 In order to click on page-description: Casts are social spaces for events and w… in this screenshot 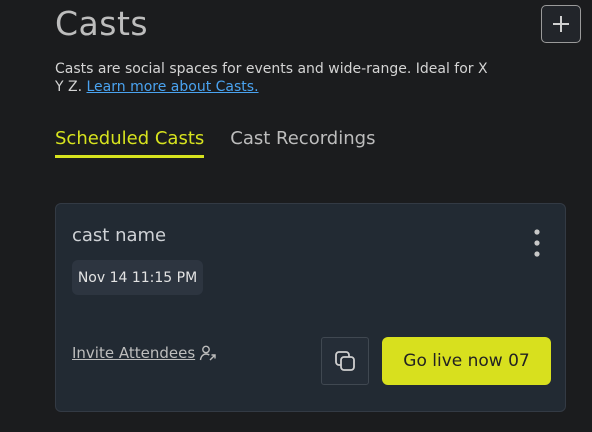, I will do `click(275, 78)`.